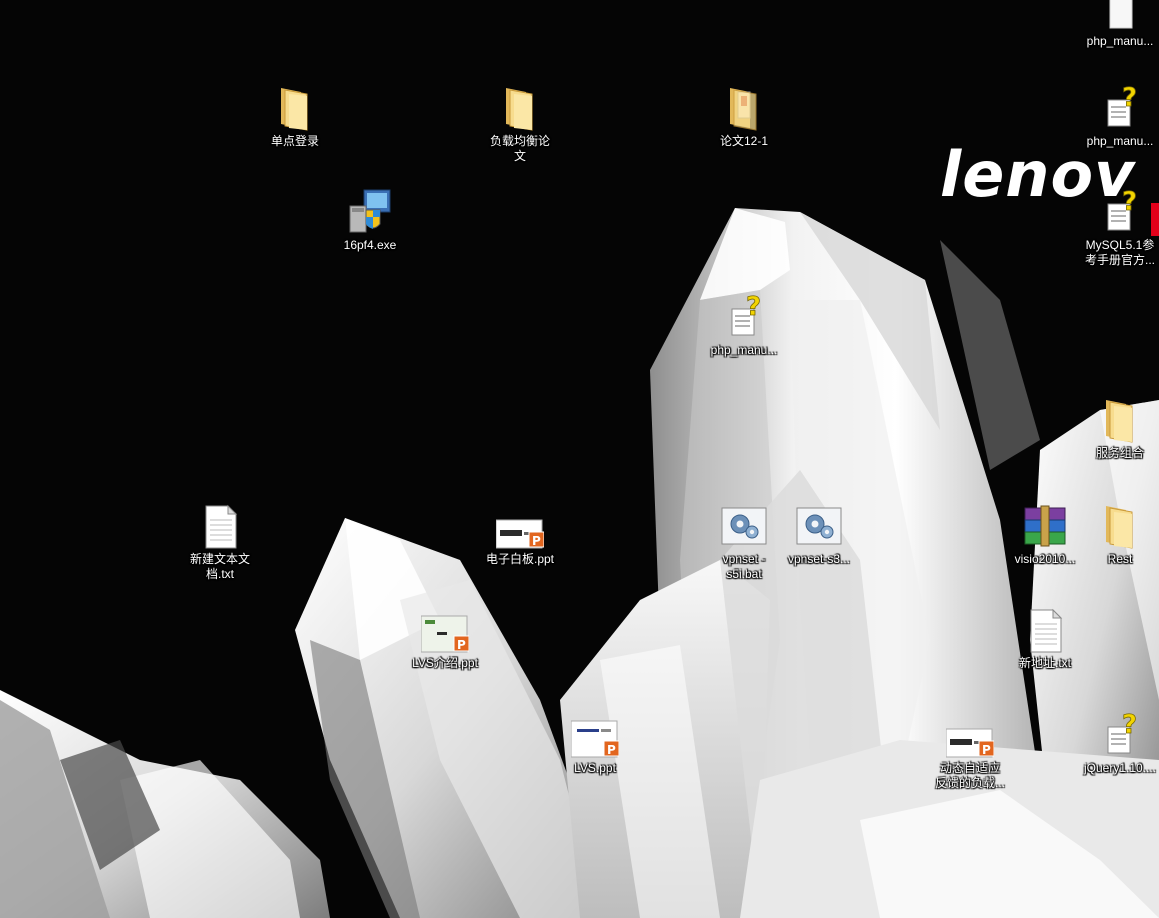 The width and height of the screenshot is (1159, 918). What do you see at coordinates (519, 148) in the screenshot?
I see `icon-label: 负载均衡论 文` at bounding box center [519, 148].